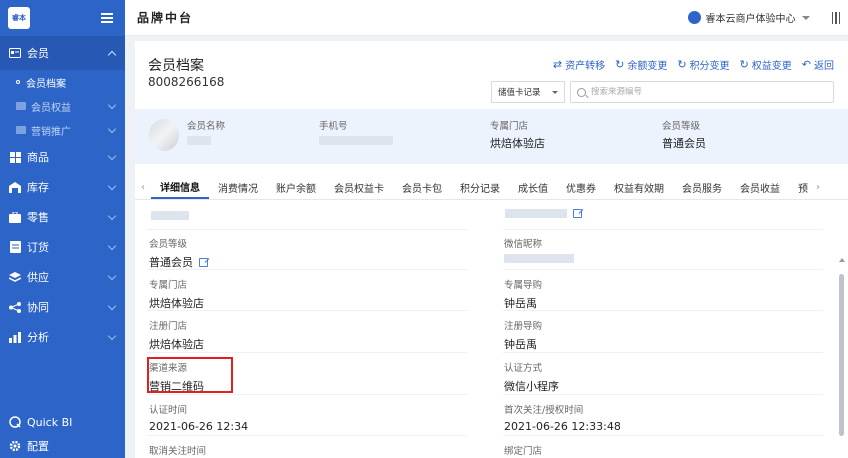 The height and width of the screenshot is (458, 848). Describe the element at coordinates (176, 303) in the screenshot. I see `field-value: 烘焙体验店` at that location.